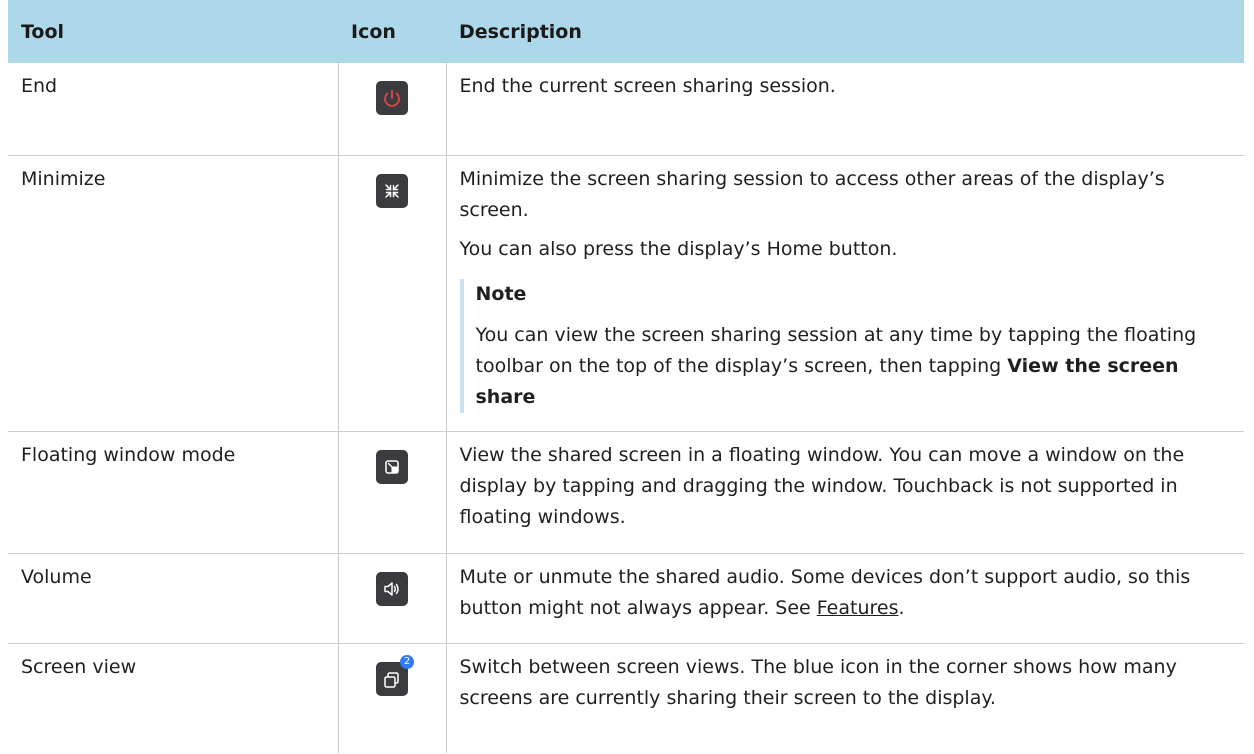 The width and height of the screenshot is (1254, 754). Describe the element at coordinates (392, 466) in the screenshot. I see `floating-window-icon` at that location.